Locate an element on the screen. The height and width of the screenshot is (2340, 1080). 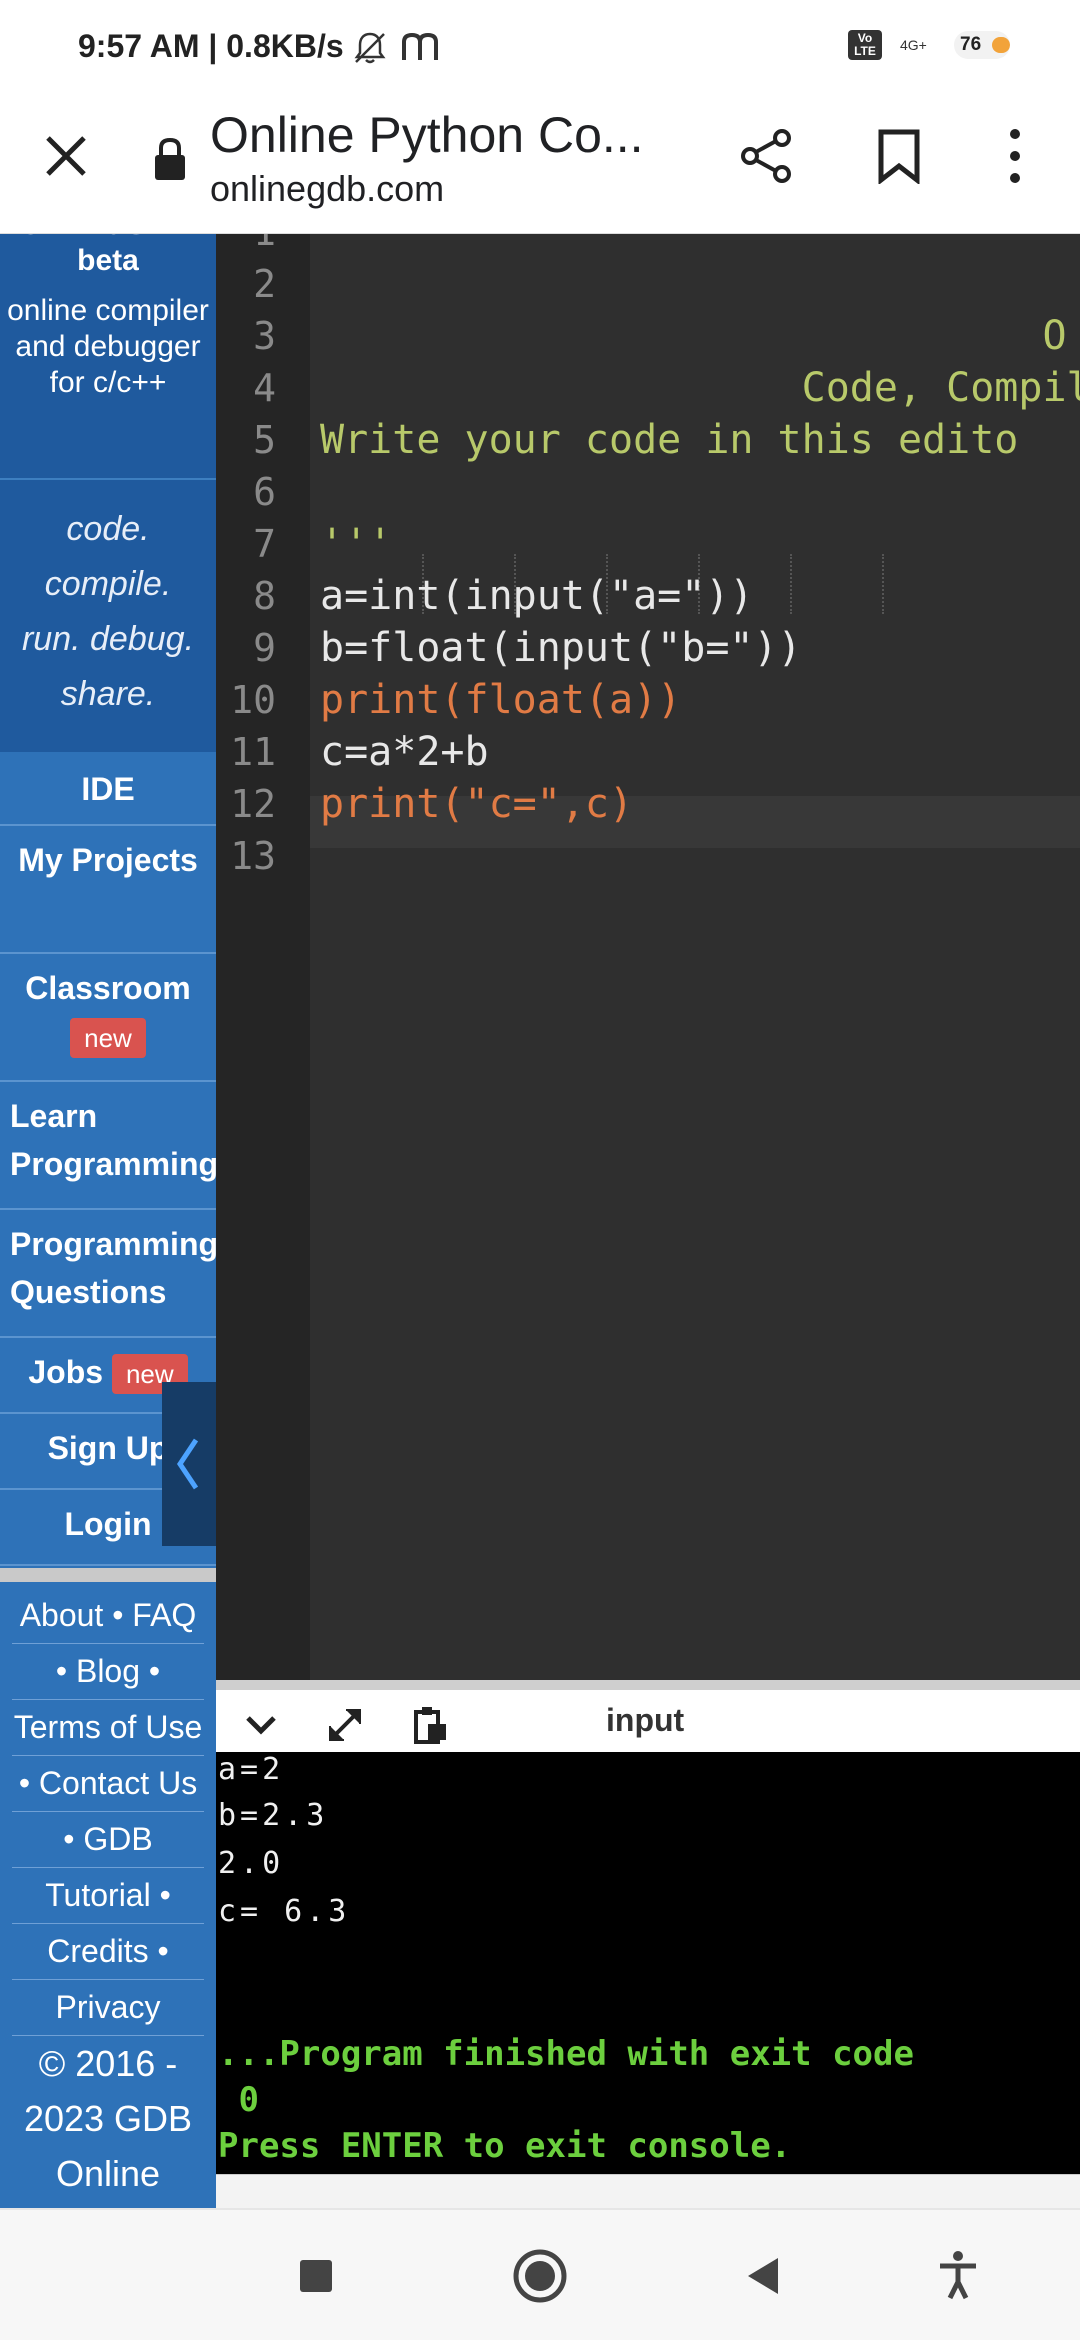
sidebar-item-label: Sign Up is located at coordinates (108, 1448).